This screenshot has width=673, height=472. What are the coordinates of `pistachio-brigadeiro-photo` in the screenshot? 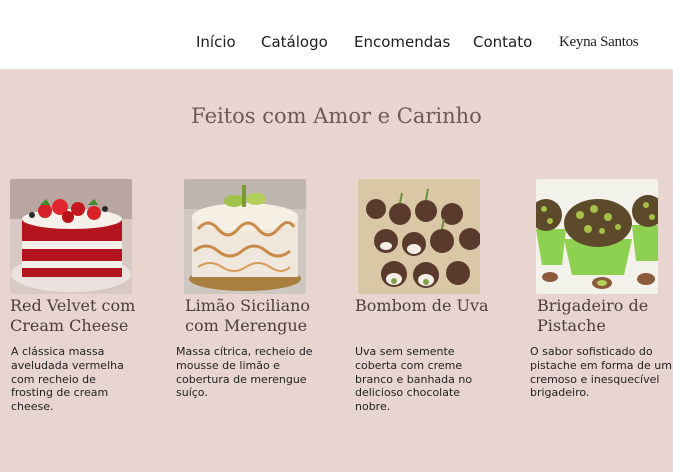 It's located at (597, 236).